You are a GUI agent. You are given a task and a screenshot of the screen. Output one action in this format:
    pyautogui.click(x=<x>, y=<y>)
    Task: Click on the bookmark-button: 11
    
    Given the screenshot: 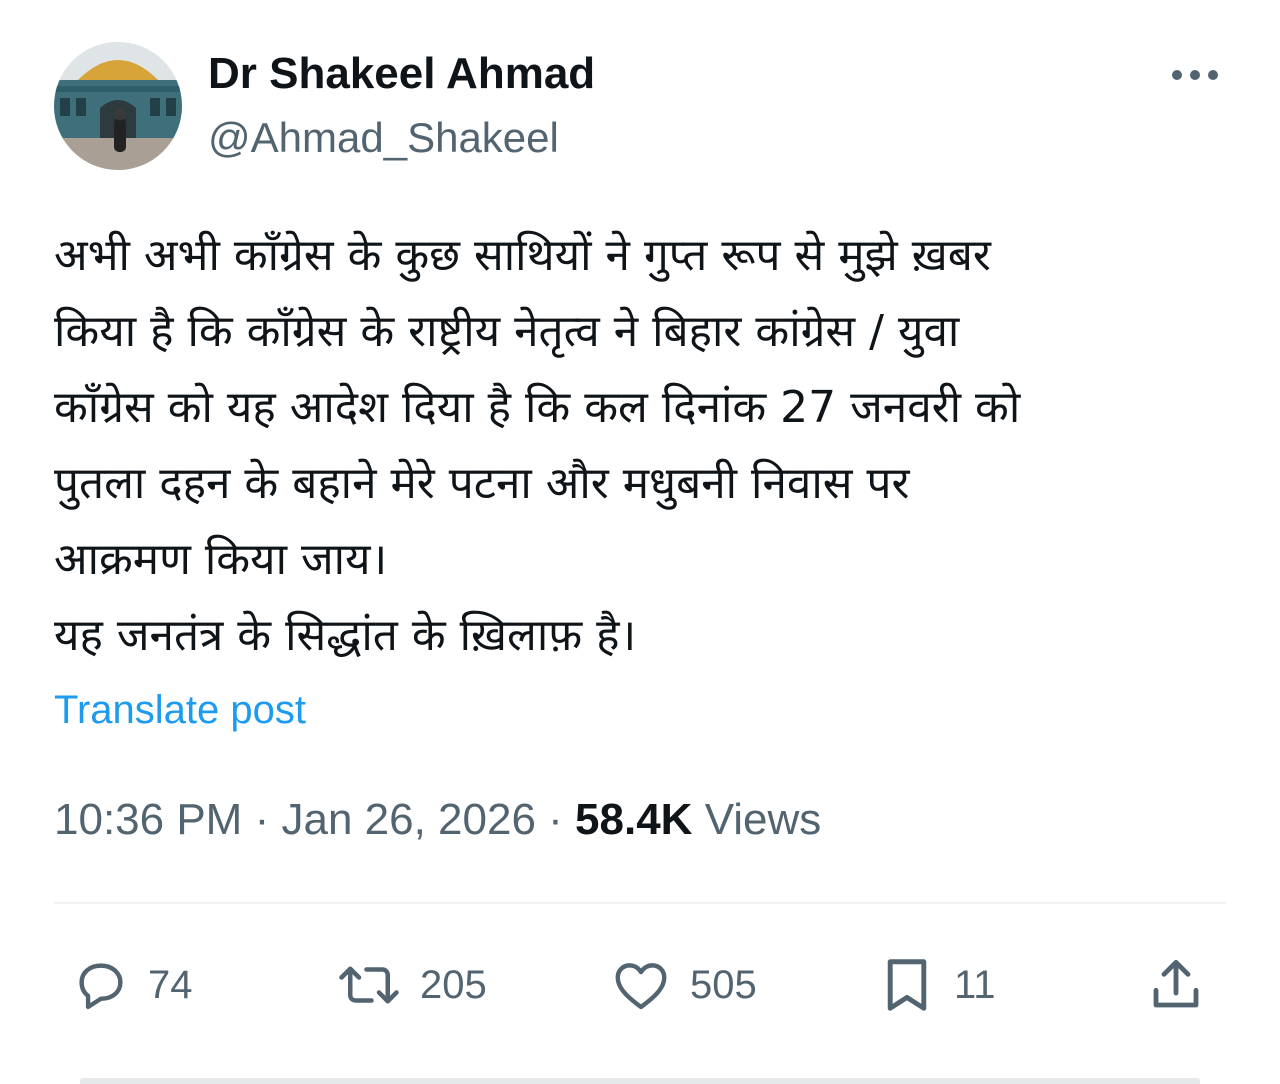 What is the action you would take?
    pyautogui.click(x=936, y=985)
    